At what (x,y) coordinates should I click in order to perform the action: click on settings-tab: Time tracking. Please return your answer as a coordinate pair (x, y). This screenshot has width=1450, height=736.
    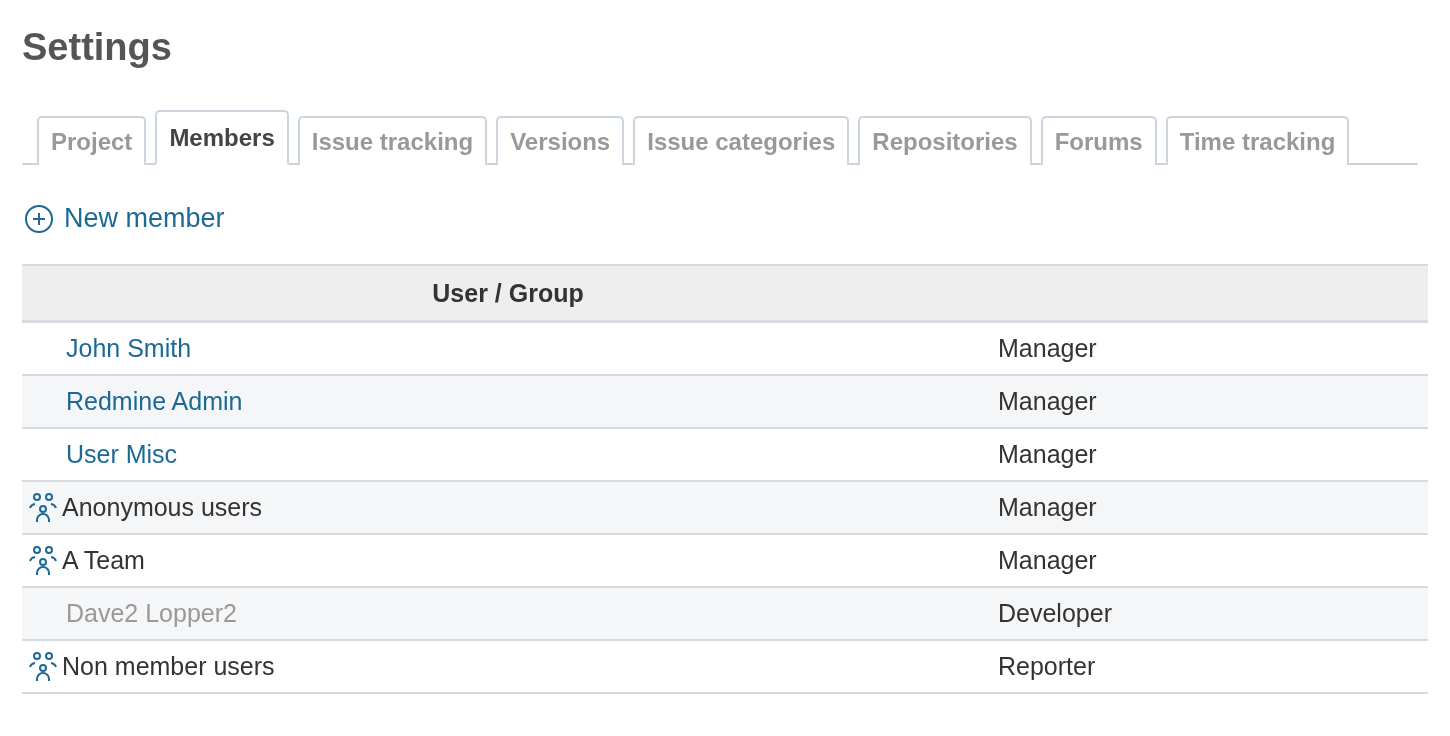
    Looking at the image, I should click on (1257, 140).